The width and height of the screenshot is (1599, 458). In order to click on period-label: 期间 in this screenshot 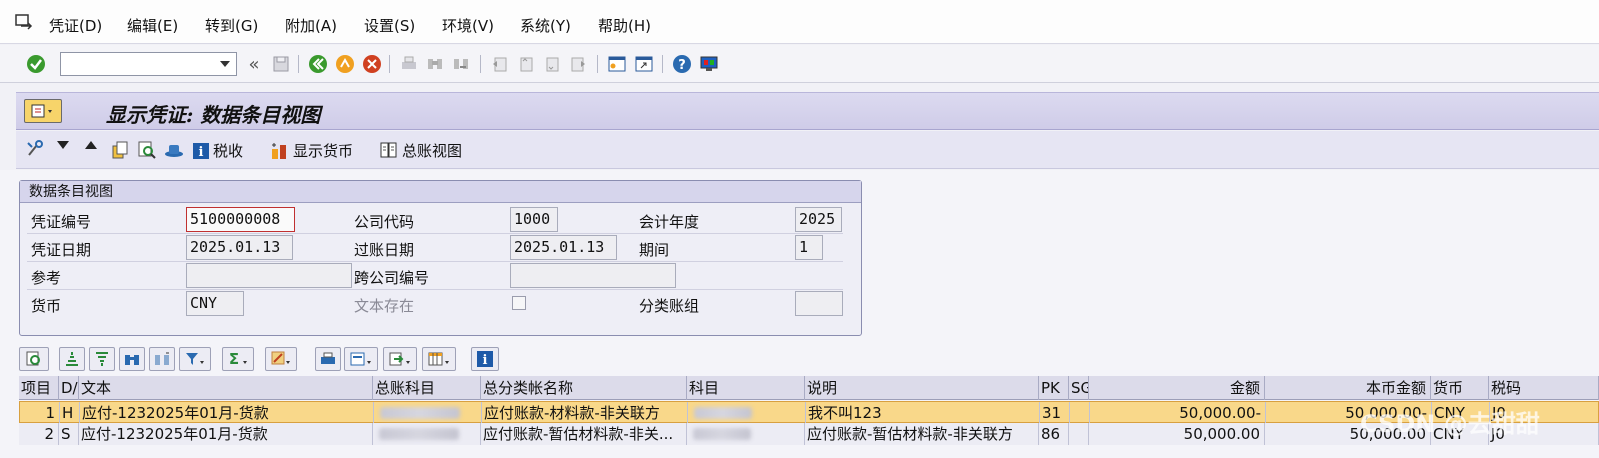, I will do `click(654, 250)`.